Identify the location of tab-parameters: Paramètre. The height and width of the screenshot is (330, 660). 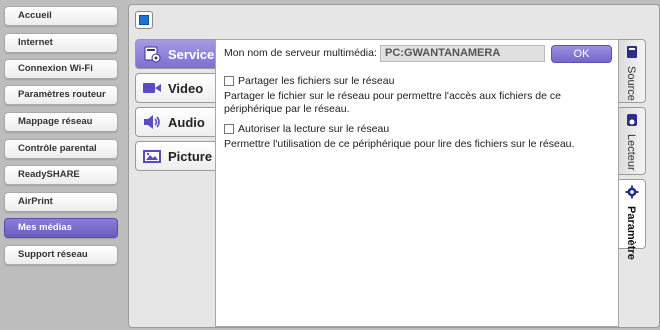
(632, 219).